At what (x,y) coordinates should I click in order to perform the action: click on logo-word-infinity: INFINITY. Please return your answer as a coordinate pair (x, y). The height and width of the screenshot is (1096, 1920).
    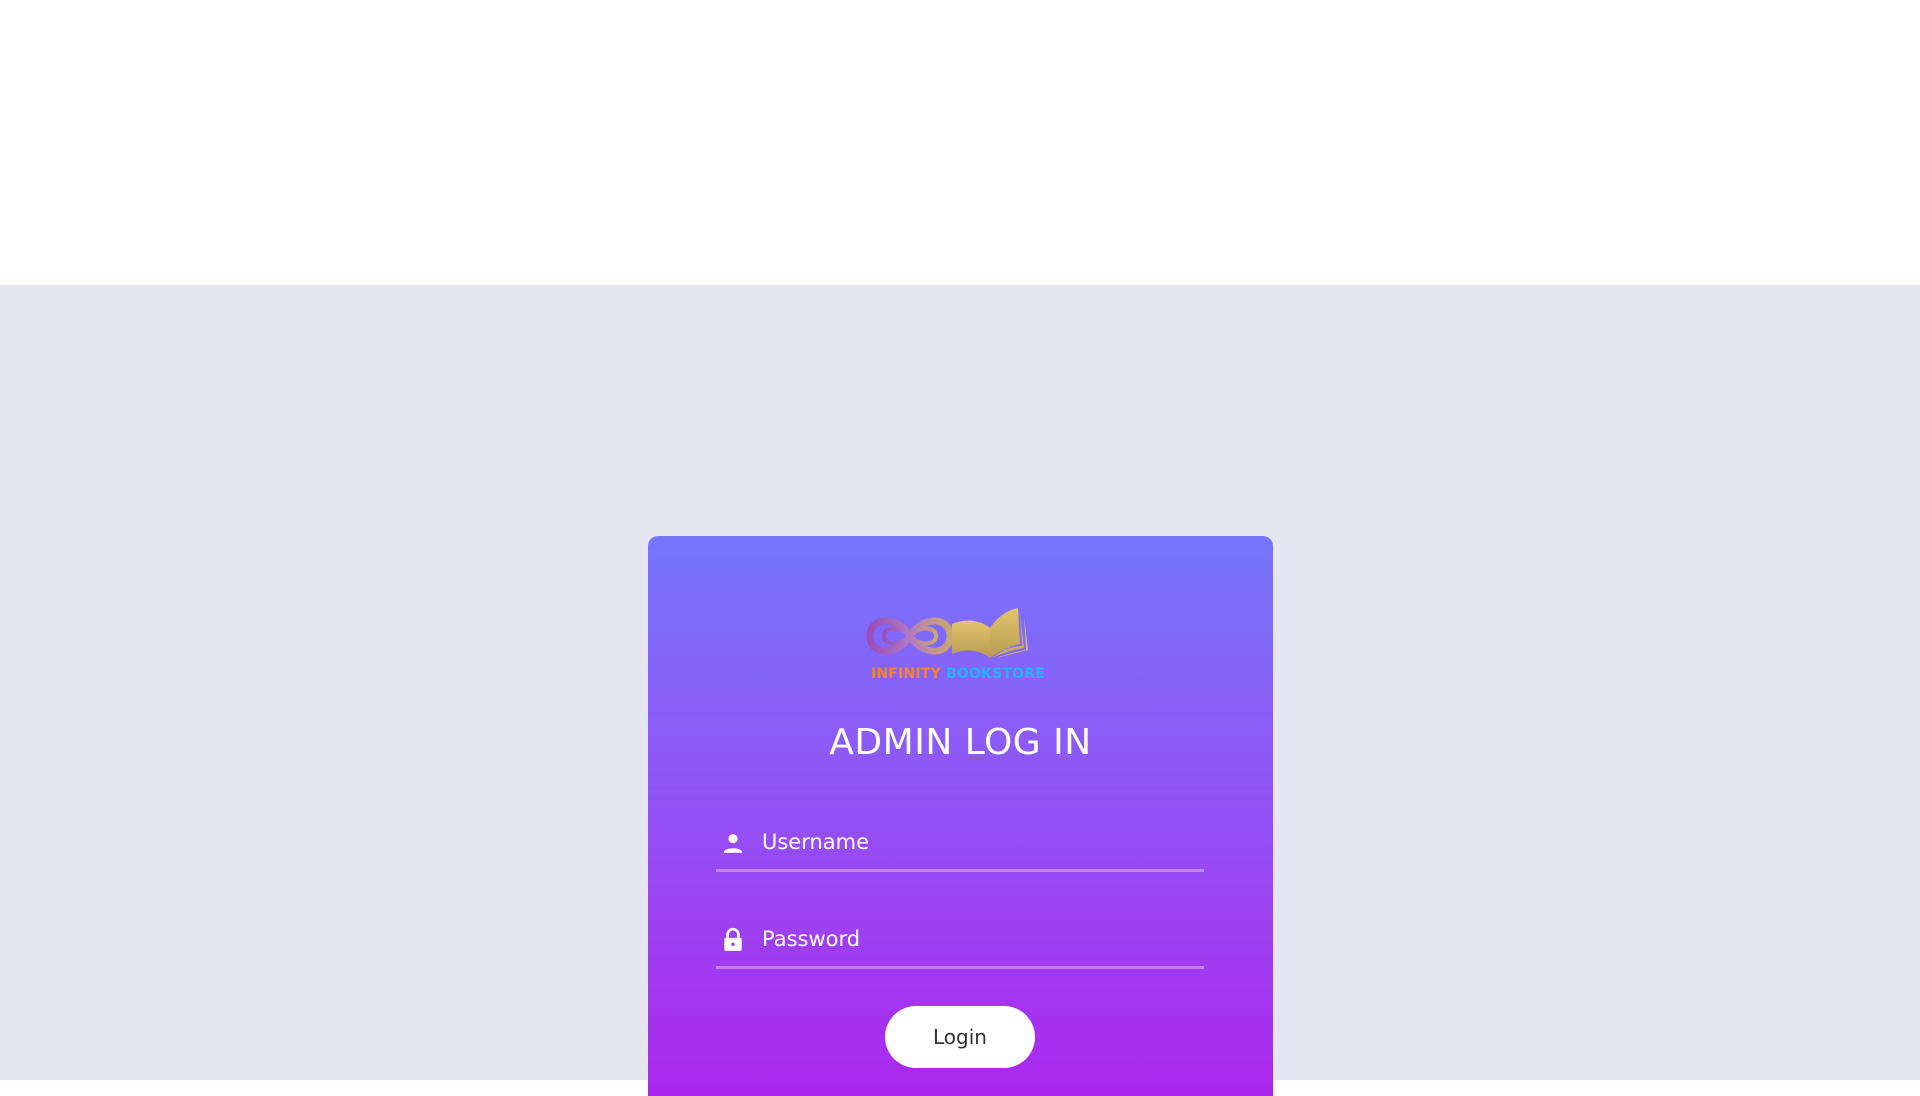
    Looking at the image, I should click on (905, 674).